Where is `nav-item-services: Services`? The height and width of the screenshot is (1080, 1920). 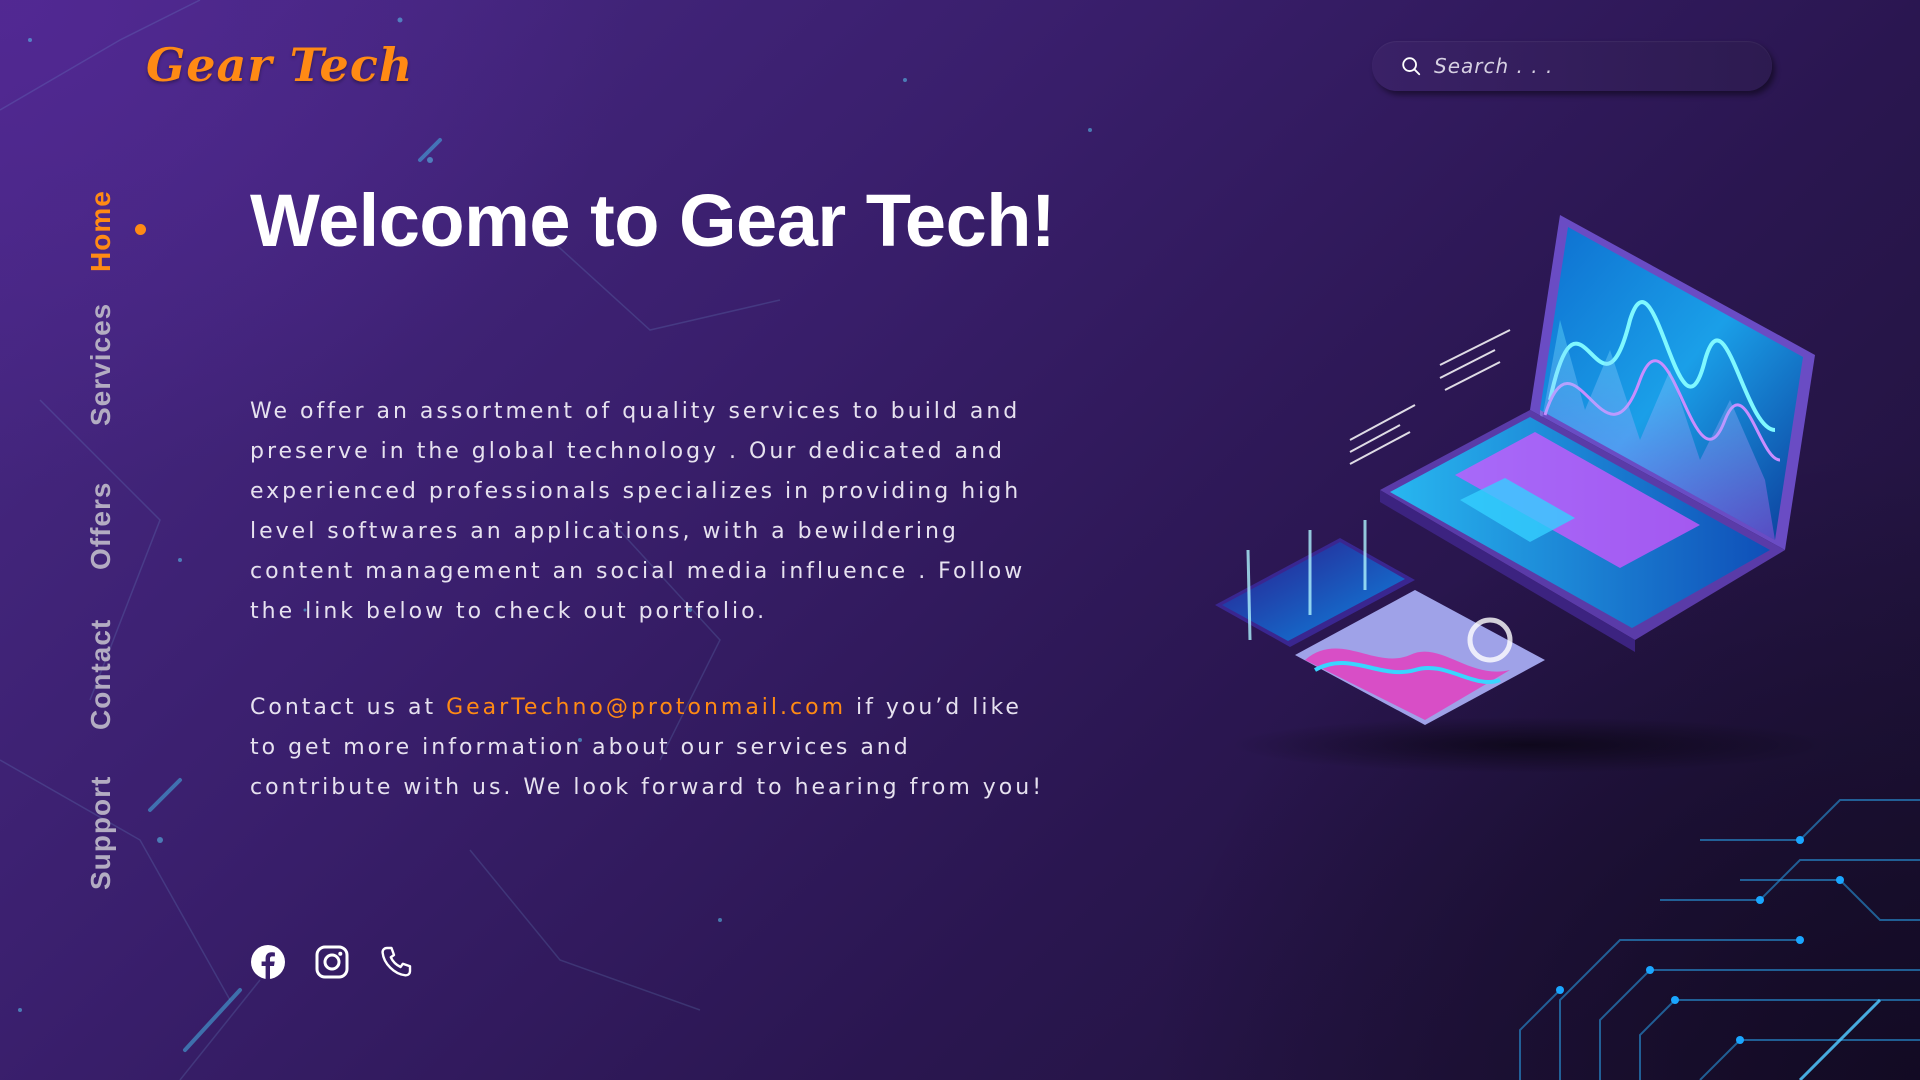
nav-item-services: Services is located at coordinates (101, 364).